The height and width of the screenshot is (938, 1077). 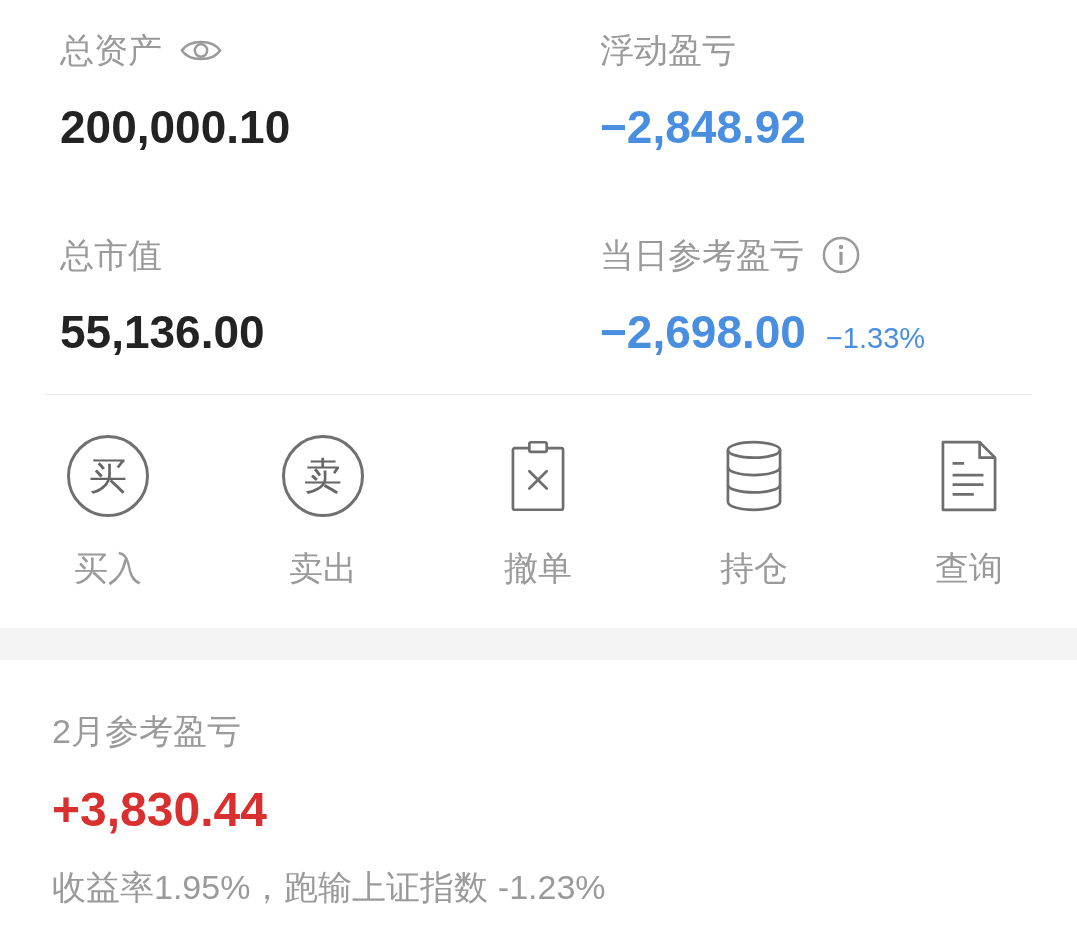 What do you see at coordinates (159, 810) in the screenshot?
I see `month-profit-value: +3,830.44` at bounding box center [159, 810].